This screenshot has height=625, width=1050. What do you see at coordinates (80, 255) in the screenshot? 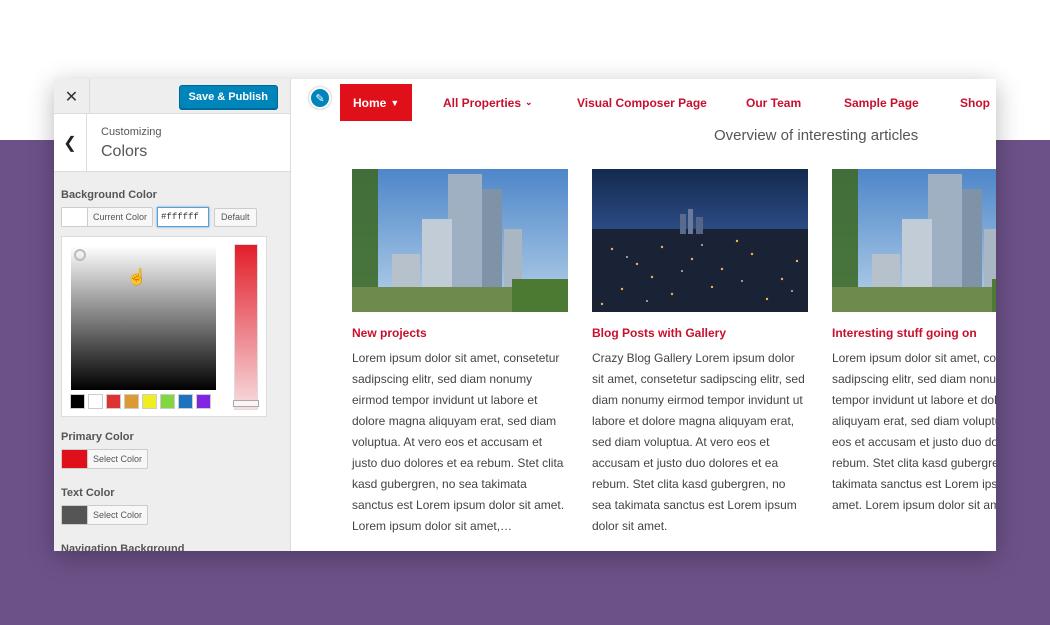
I see `saturation-handle` at bounding box center [80, 255].